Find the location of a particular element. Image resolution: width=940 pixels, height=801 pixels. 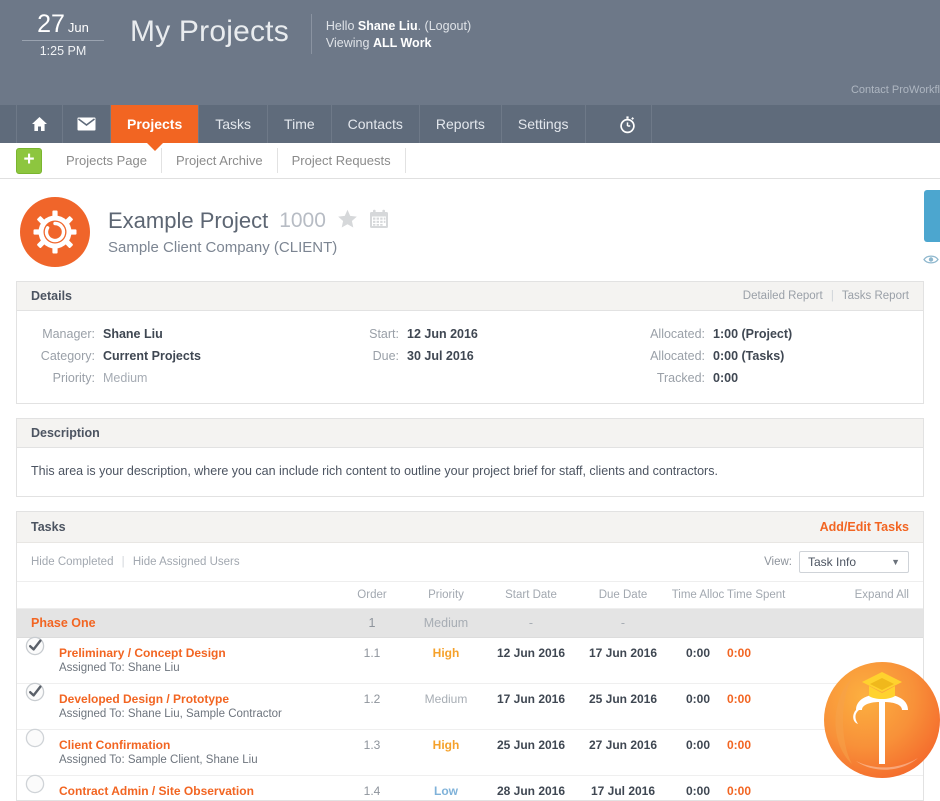

details-column-2: Start: 12 Jun 2016 Due: 30 Jul 2016 is located at coordinates (501, 356).